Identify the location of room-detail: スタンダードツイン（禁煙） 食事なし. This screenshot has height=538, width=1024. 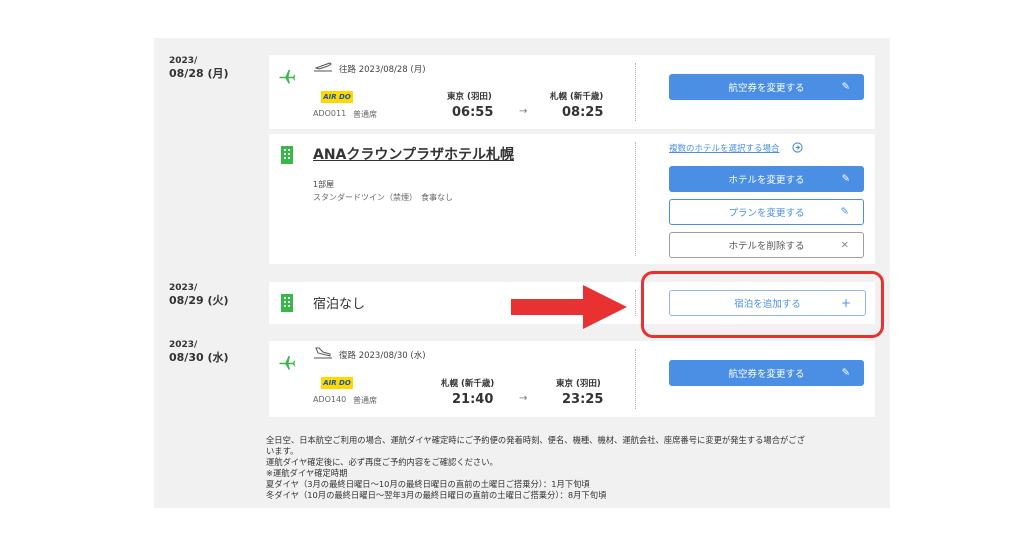
(383, 197).